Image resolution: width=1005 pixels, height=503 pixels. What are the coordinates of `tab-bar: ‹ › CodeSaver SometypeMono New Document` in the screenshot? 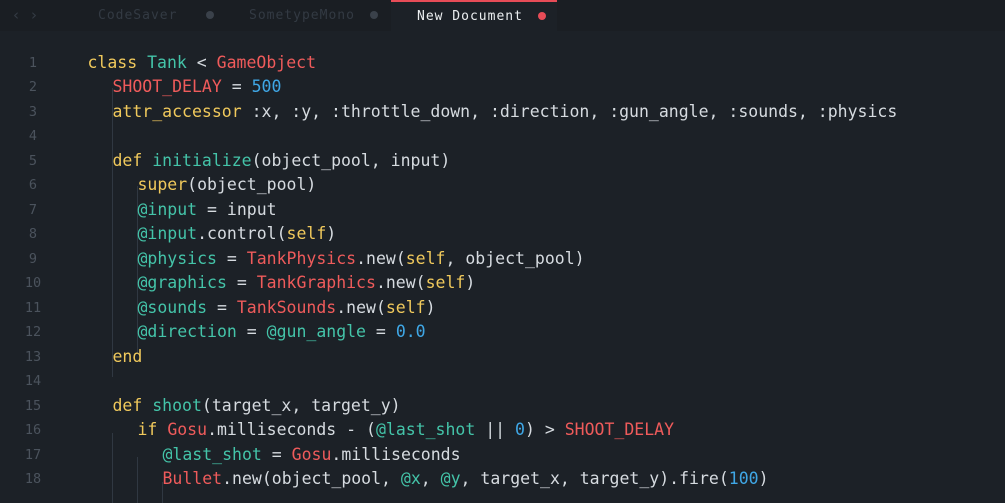 It's located at (502, 15).